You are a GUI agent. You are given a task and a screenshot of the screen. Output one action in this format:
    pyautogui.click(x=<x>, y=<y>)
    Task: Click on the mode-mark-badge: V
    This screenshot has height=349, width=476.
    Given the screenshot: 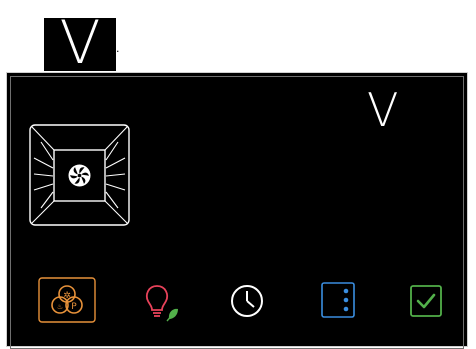 What is the action you would take?
    pyautogui.click(x=80, y=44)
    